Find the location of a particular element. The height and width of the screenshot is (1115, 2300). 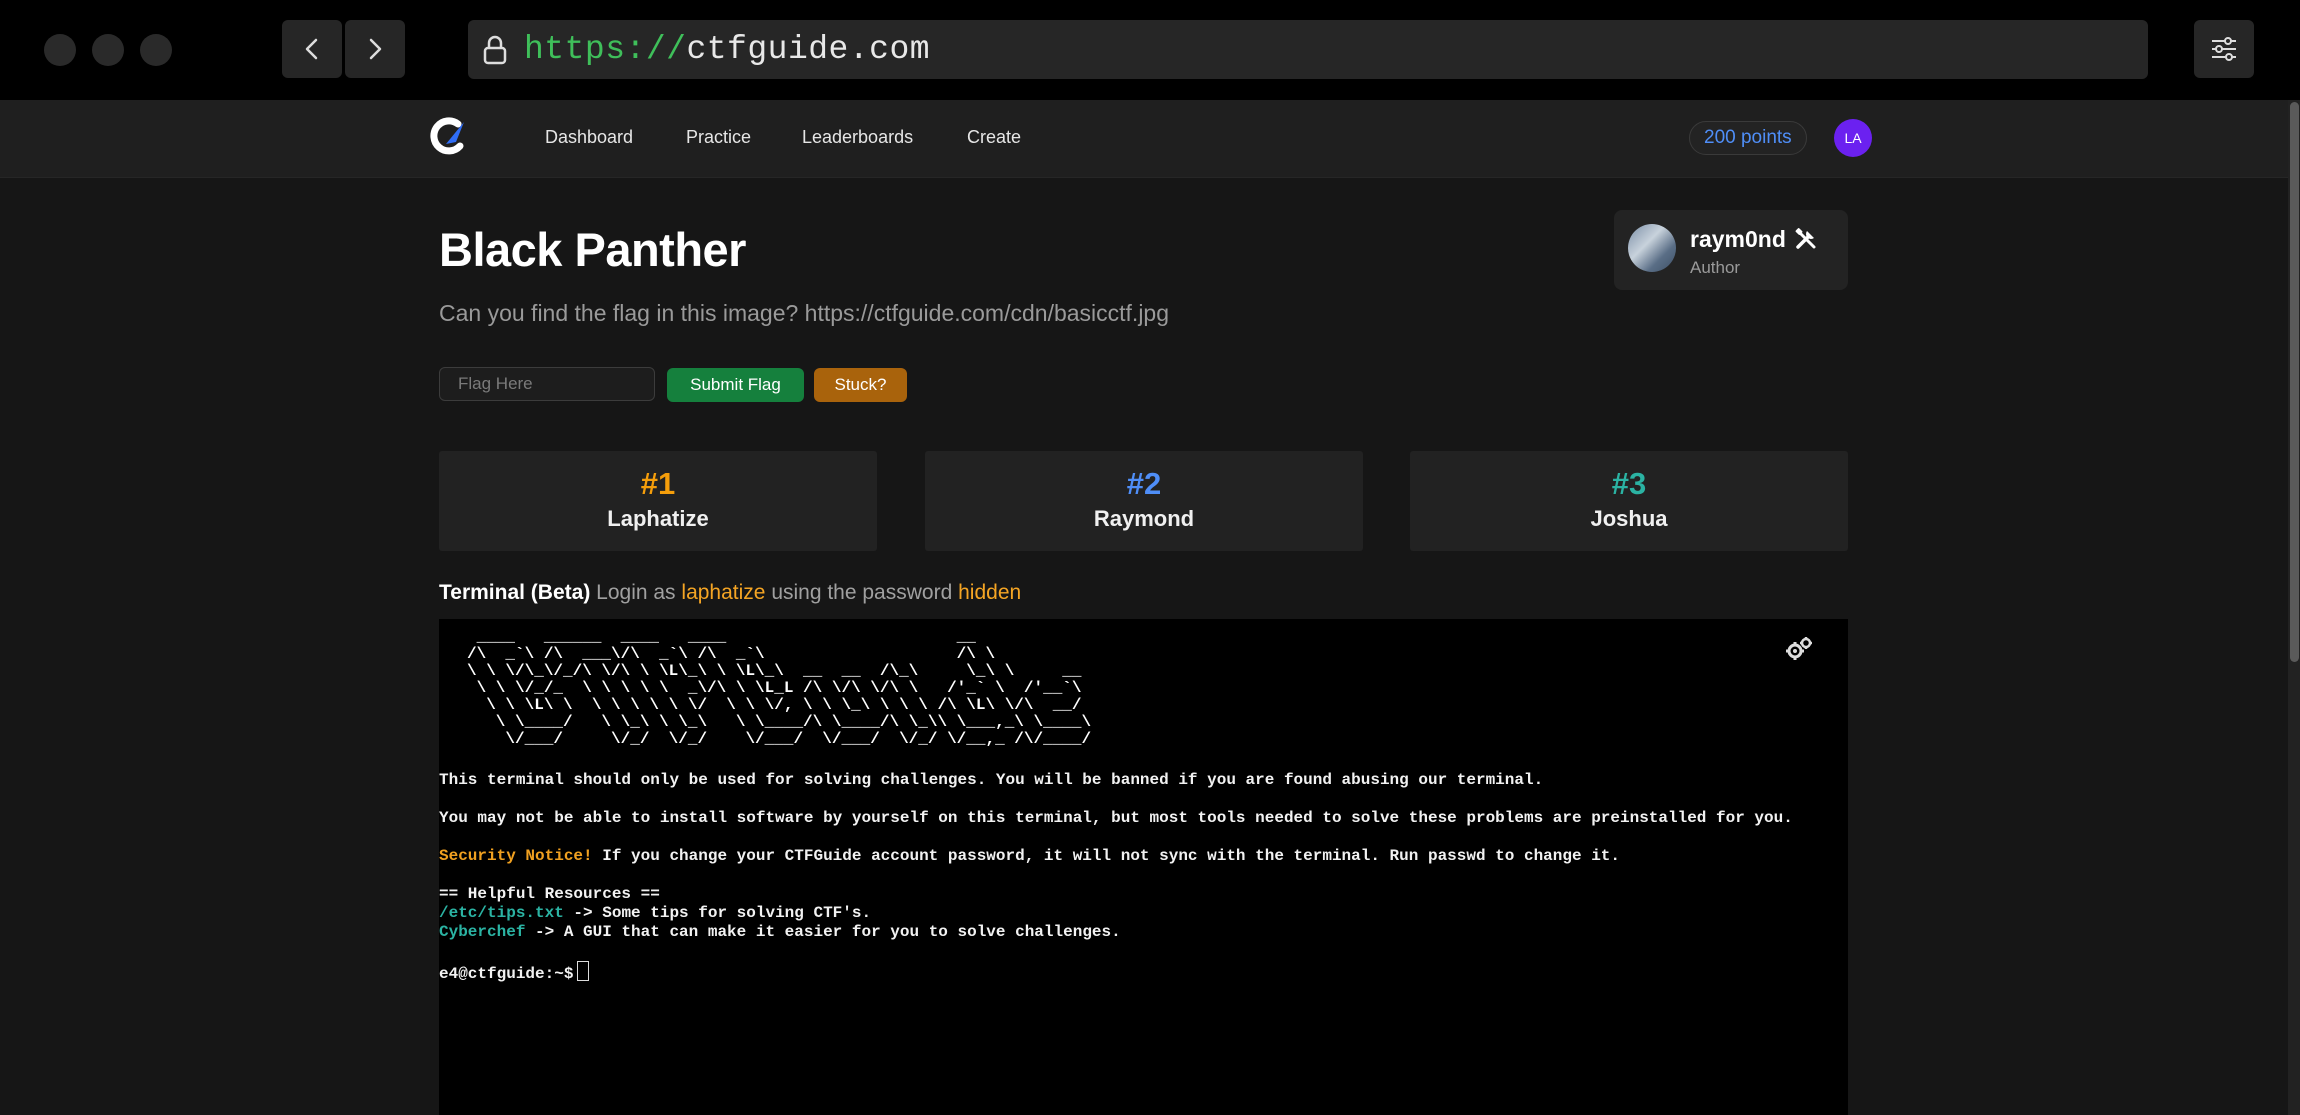

terminal-prompt-line: e4@ctfguide:~$ is located at coordinates (514, 972).